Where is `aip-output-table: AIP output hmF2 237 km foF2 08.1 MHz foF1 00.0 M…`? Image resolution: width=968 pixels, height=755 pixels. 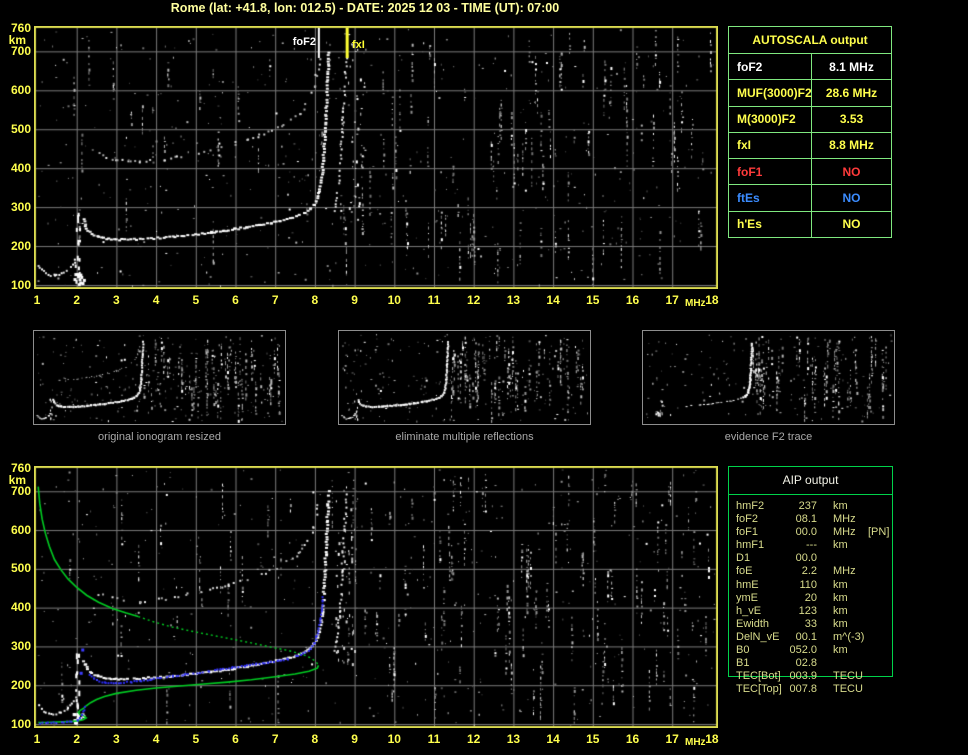 aip-output-table: AIP output hmF2 237 km foF2 08.1 MHz foF1 00.0 M… is located at coordinates (810, 580).